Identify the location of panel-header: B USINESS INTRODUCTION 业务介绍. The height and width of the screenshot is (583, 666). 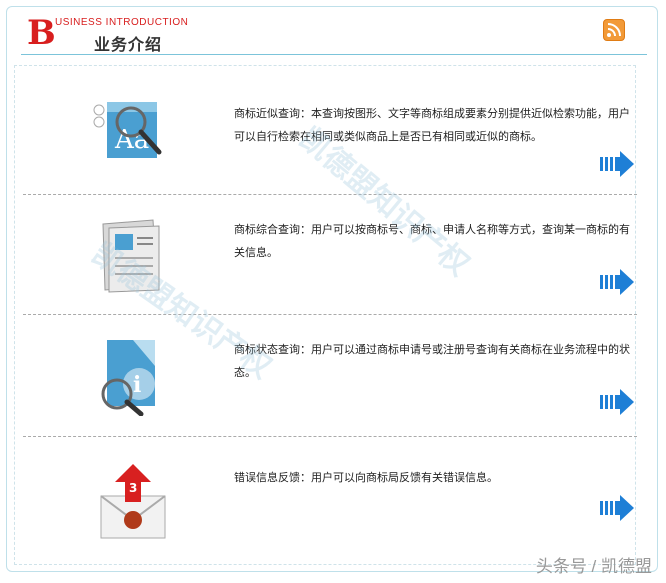
(332, 33).